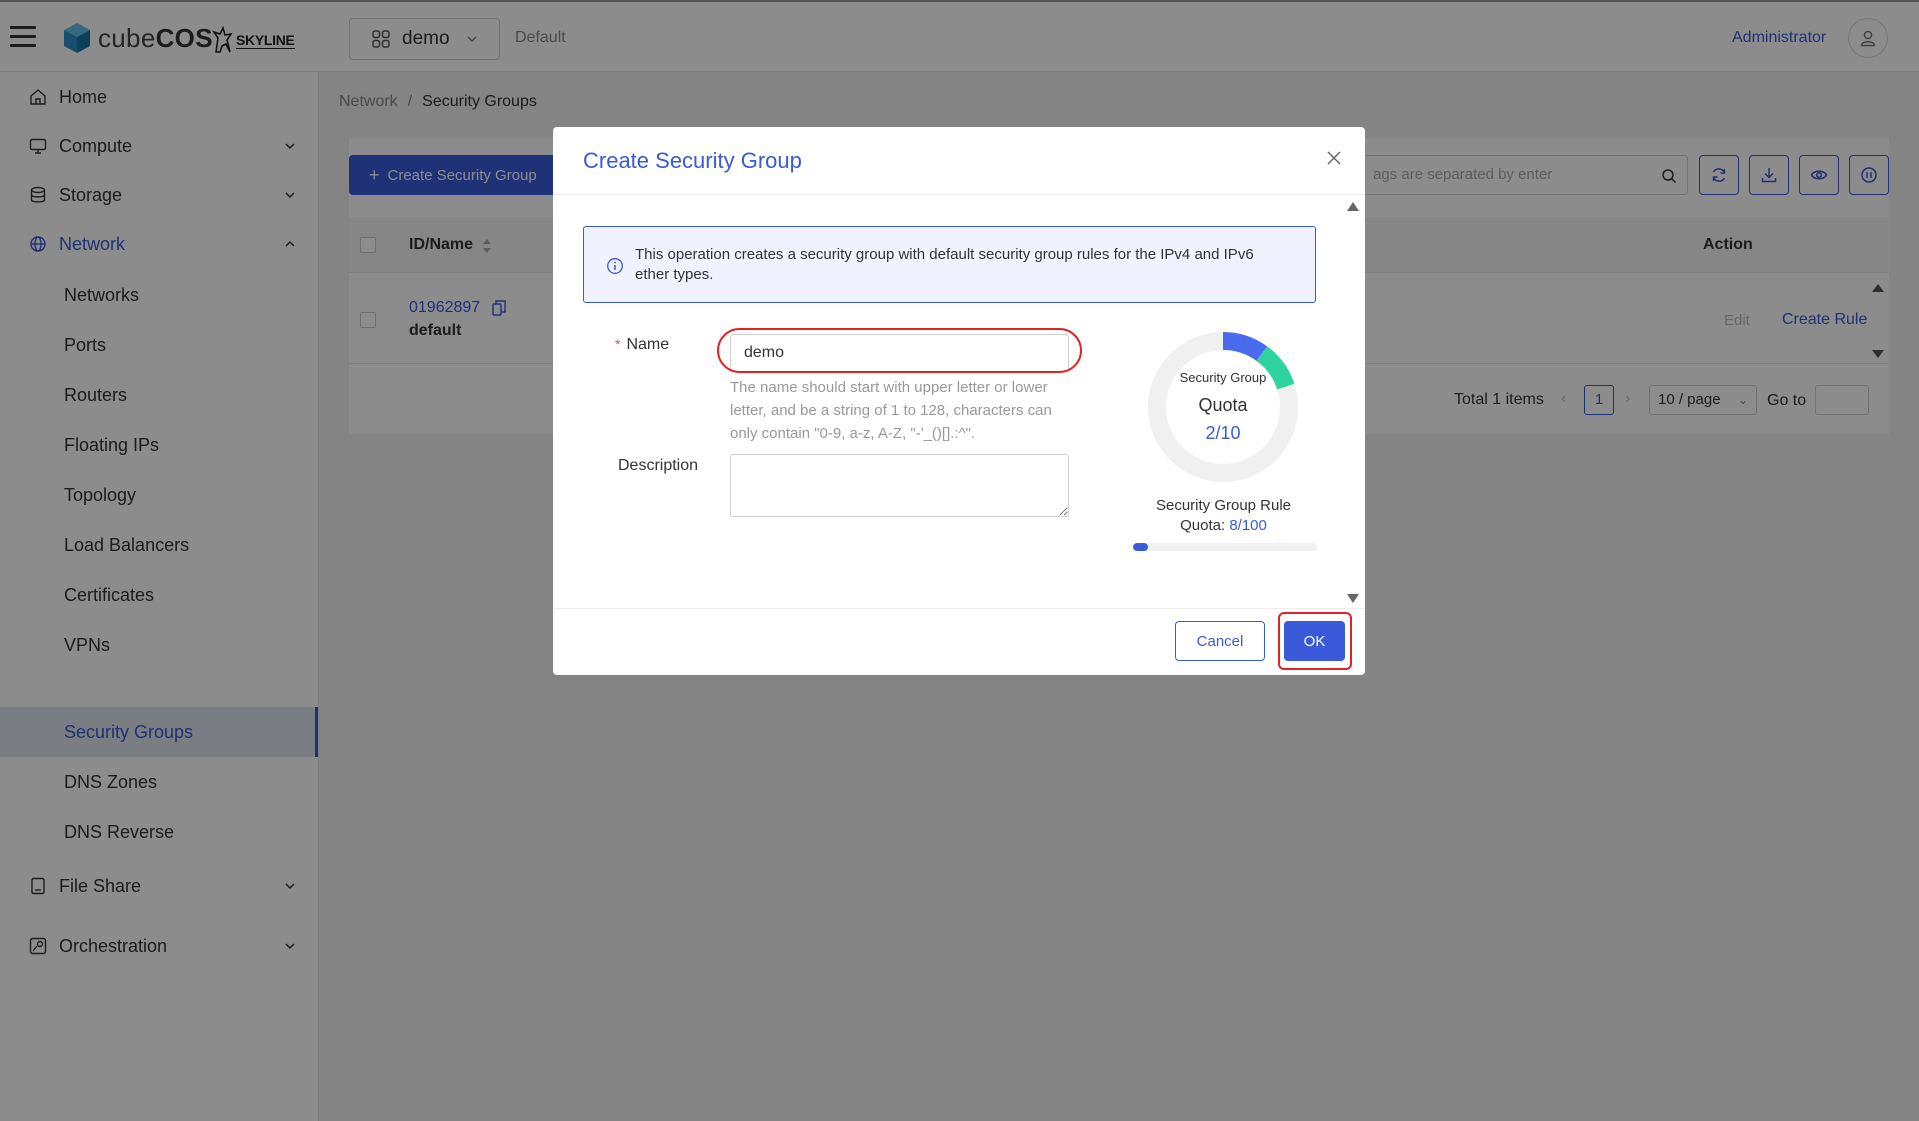  I want to click on ok-button: OK, so click(1314, 641).